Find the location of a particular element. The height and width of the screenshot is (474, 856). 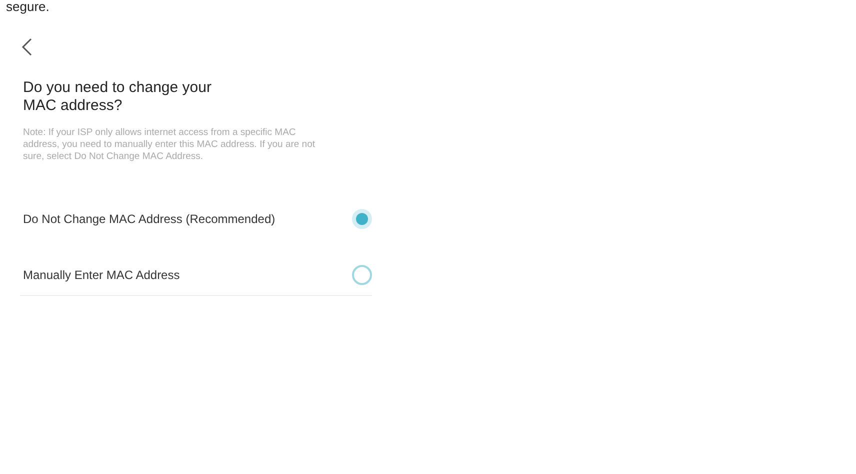

cut-off-text: segure. is located at coordinates (28, 6).